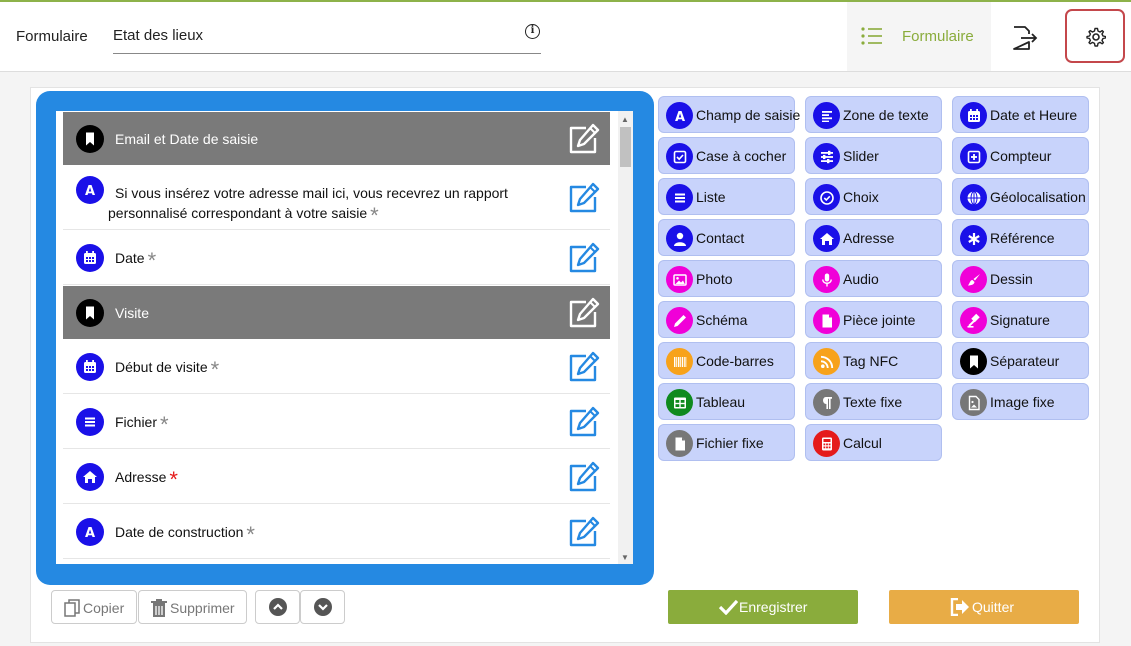  What do you see at coordinates (826, 361) in the screenshot?
I see `rss-icon` at bounding box center [826, 361].